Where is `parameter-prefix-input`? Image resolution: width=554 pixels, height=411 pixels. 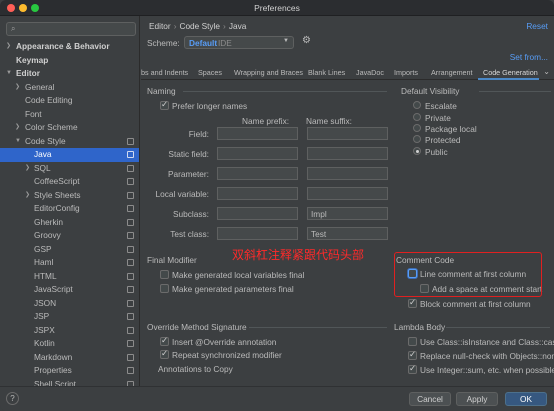 parameter-prefix-input is located at coordinates (257, 173).